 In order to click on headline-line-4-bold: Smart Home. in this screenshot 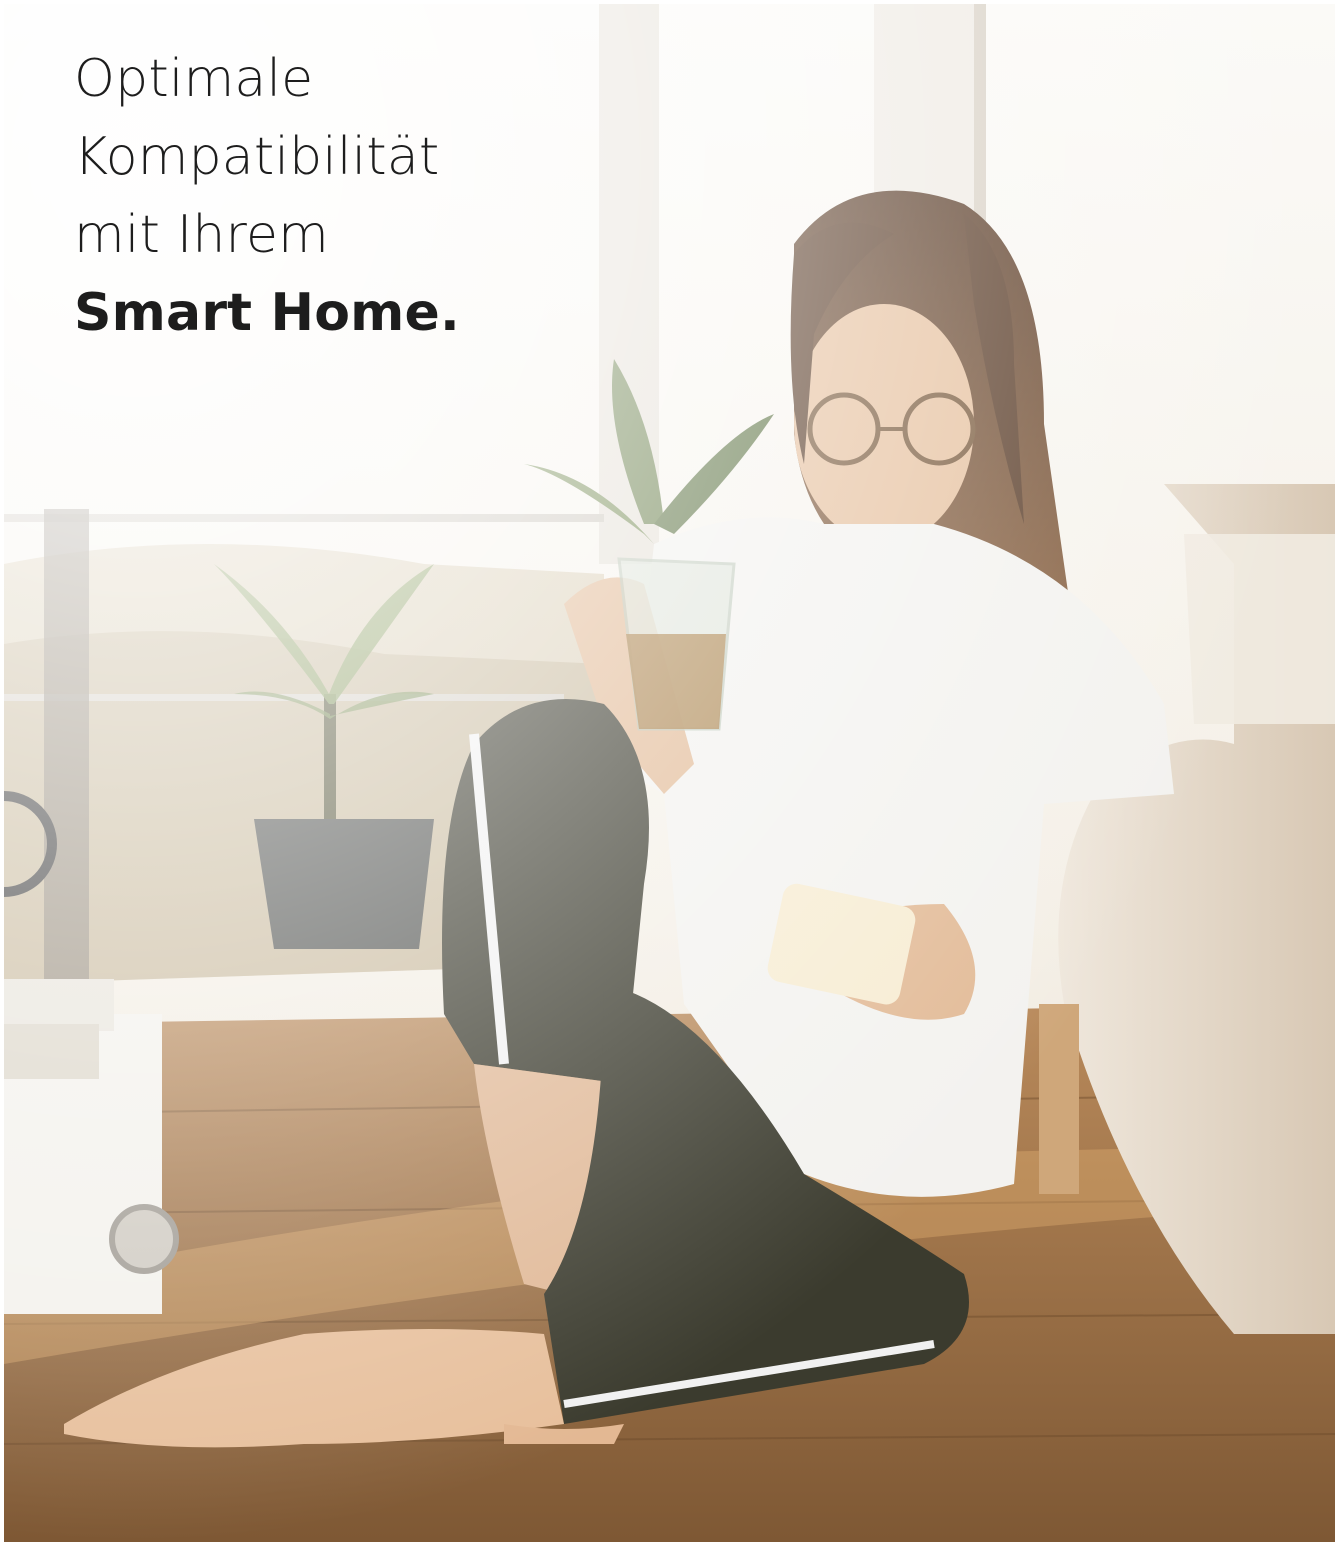, I will do `click(267, 313)`.